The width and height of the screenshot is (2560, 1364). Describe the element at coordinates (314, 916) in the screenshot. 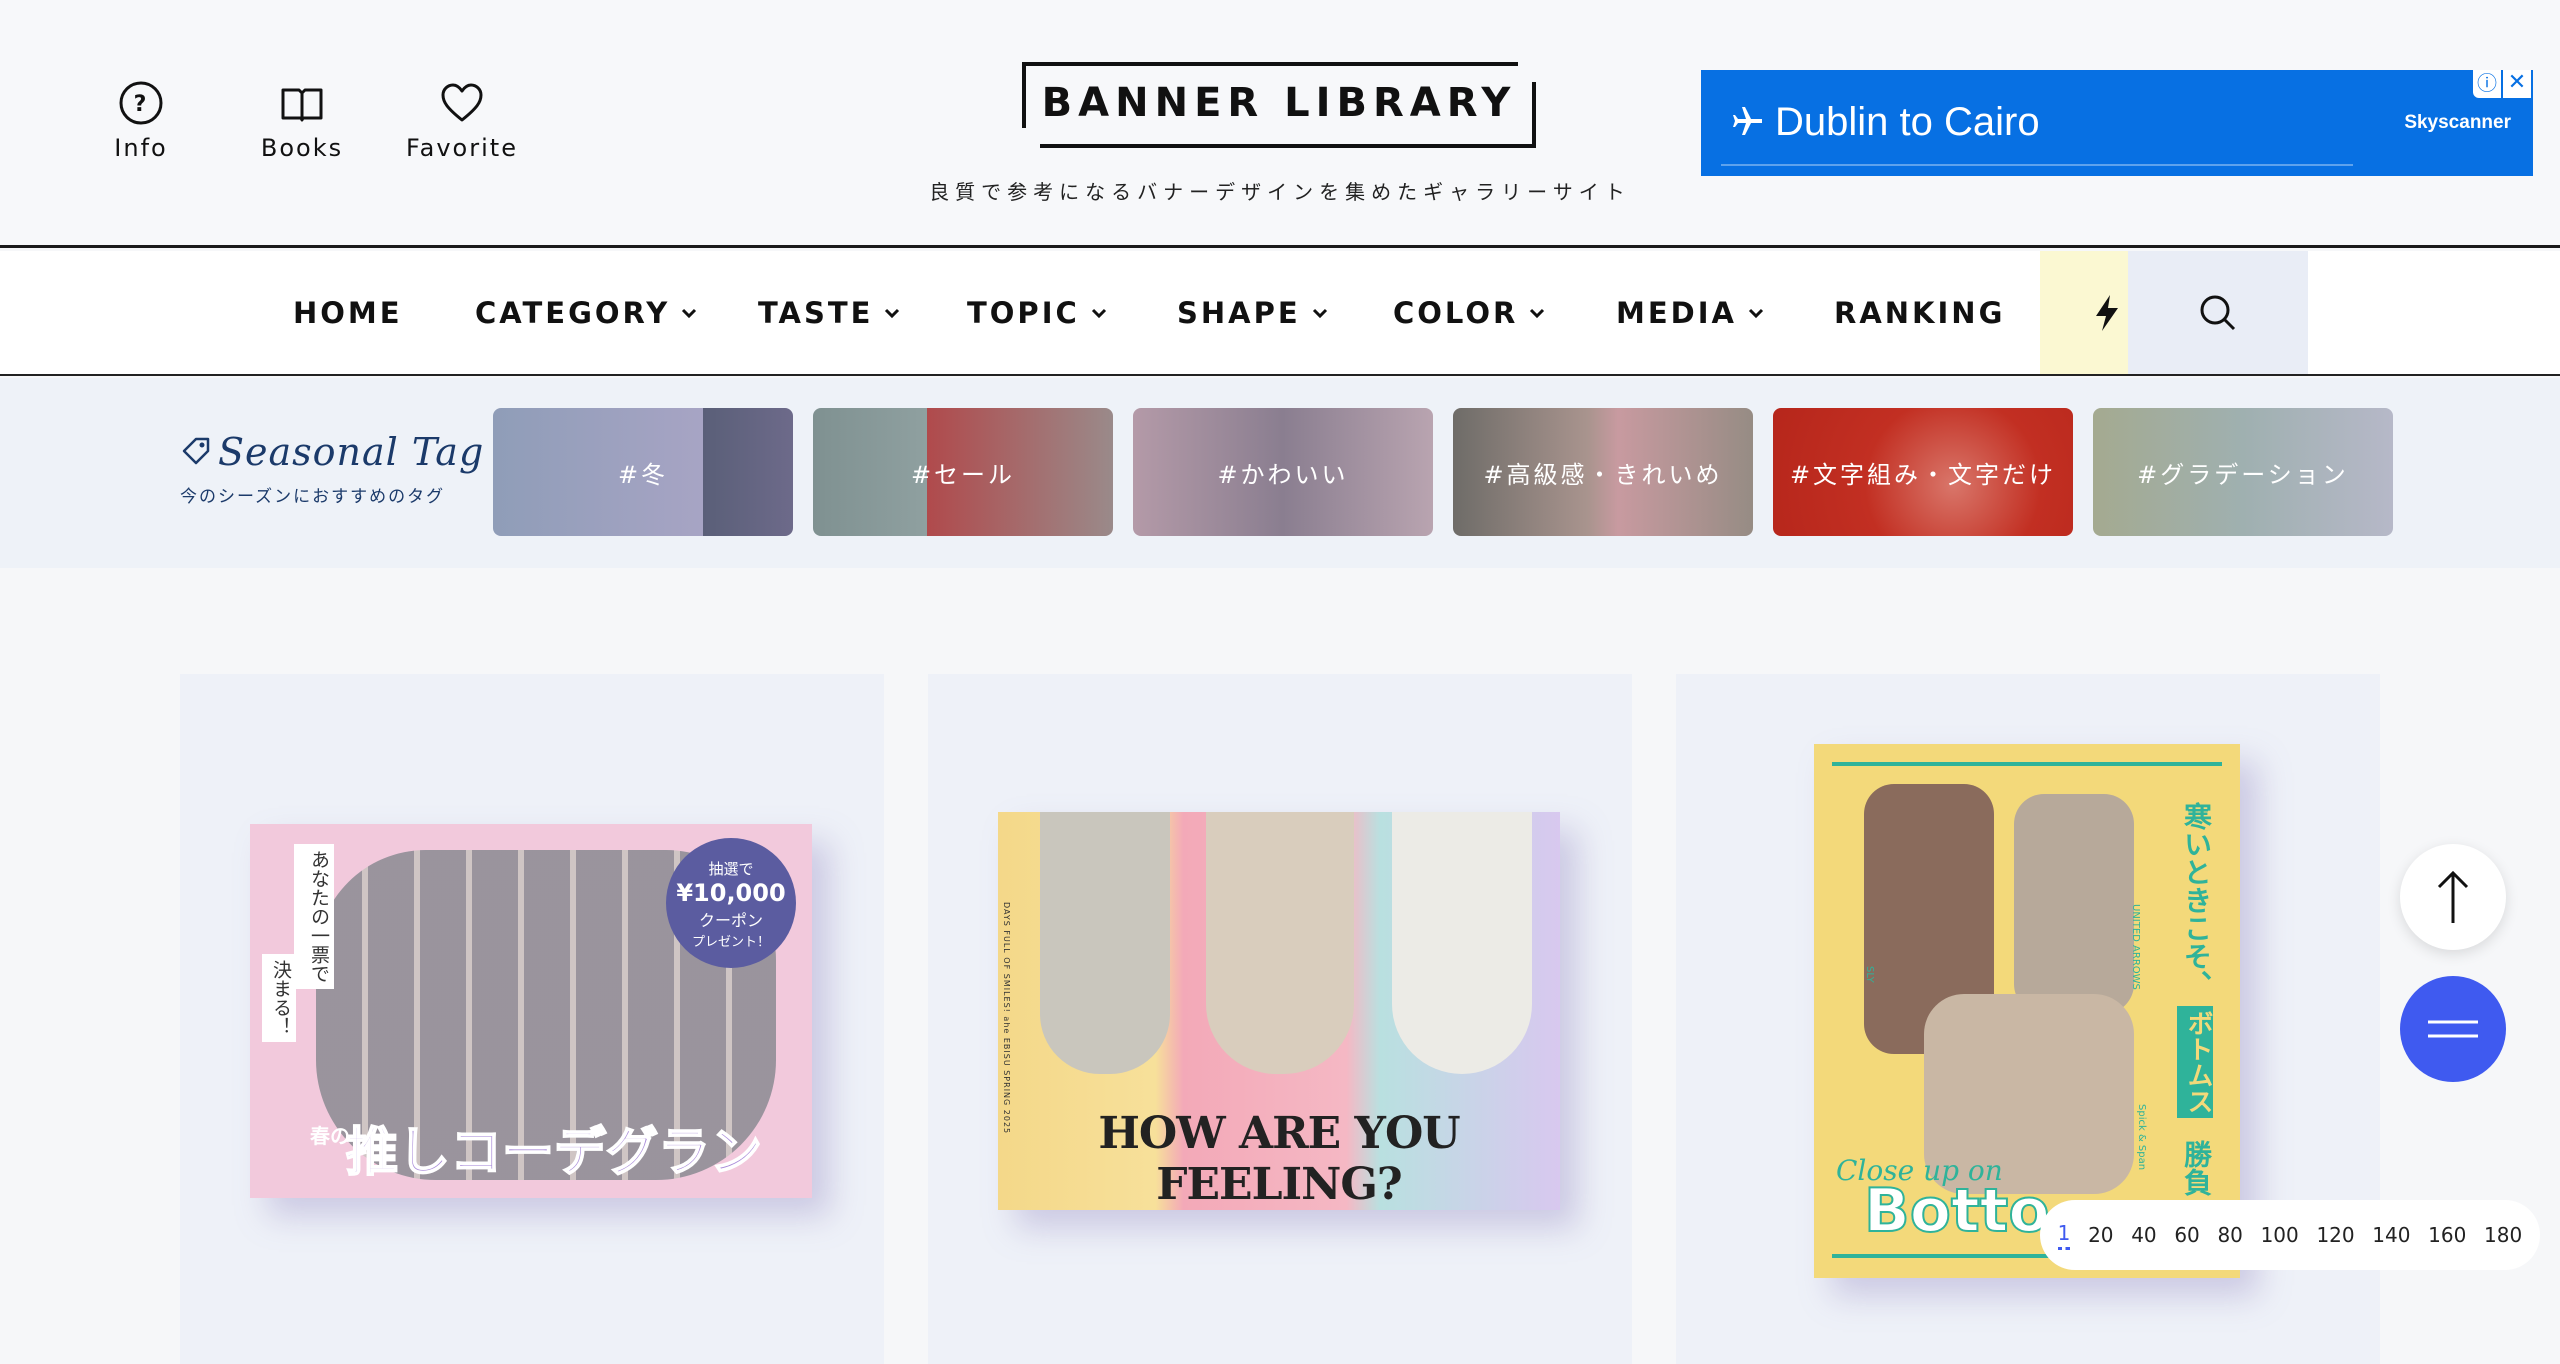

I see `banner1-vertical-text: あなたの一票で` at that location.